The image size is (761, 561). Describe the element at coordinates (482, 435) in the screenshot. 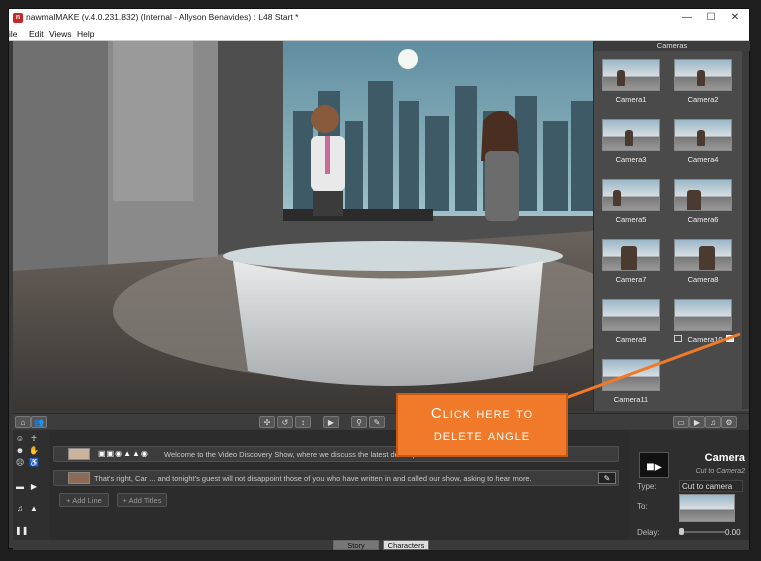

I see `callout-line-2: delete angle` at that location.